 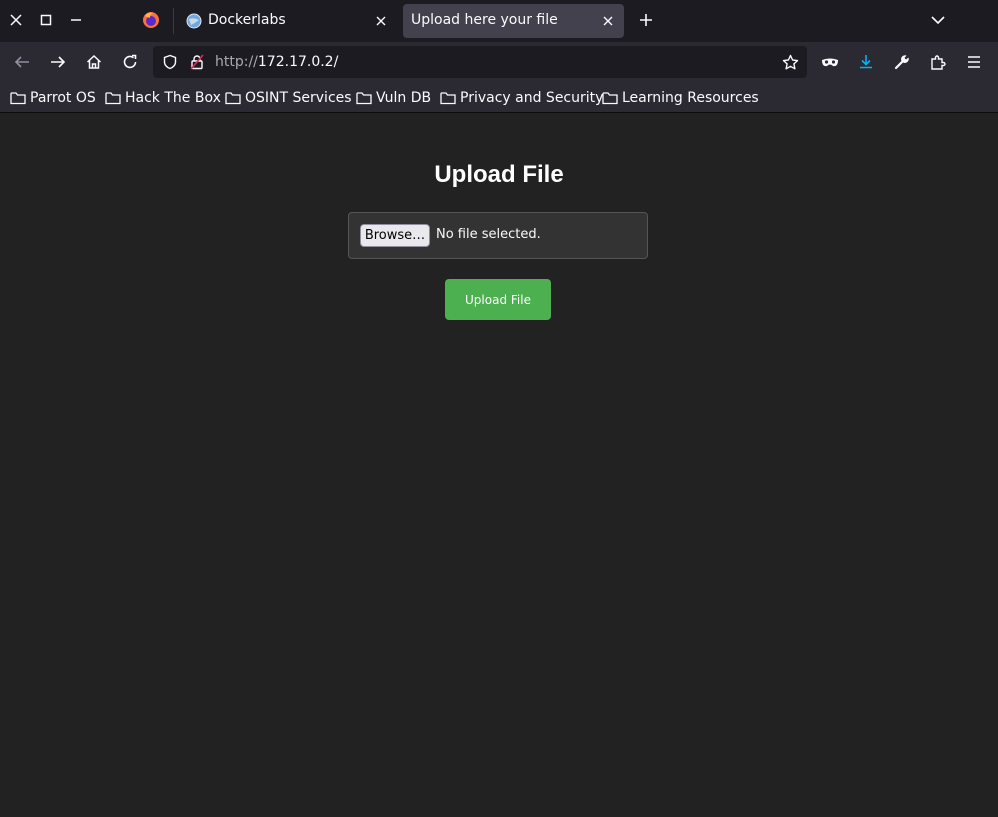 What do you see at coordinates (938, 20) in the screenshot?
I see `chevron-down-icon` at bounding box center [938, 20].